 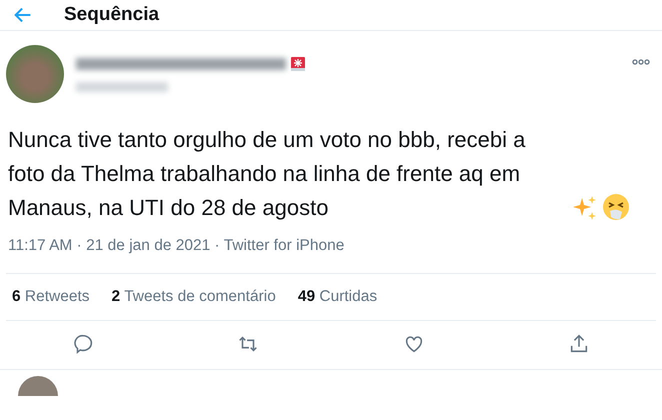 What do you see at coordinates (331, 240) in the screenshot?
I see `tweet-timestamp: 11:17 AM · 21 de jan de 2021 · Twitter for iPhone` at bounding box center [331, 240].